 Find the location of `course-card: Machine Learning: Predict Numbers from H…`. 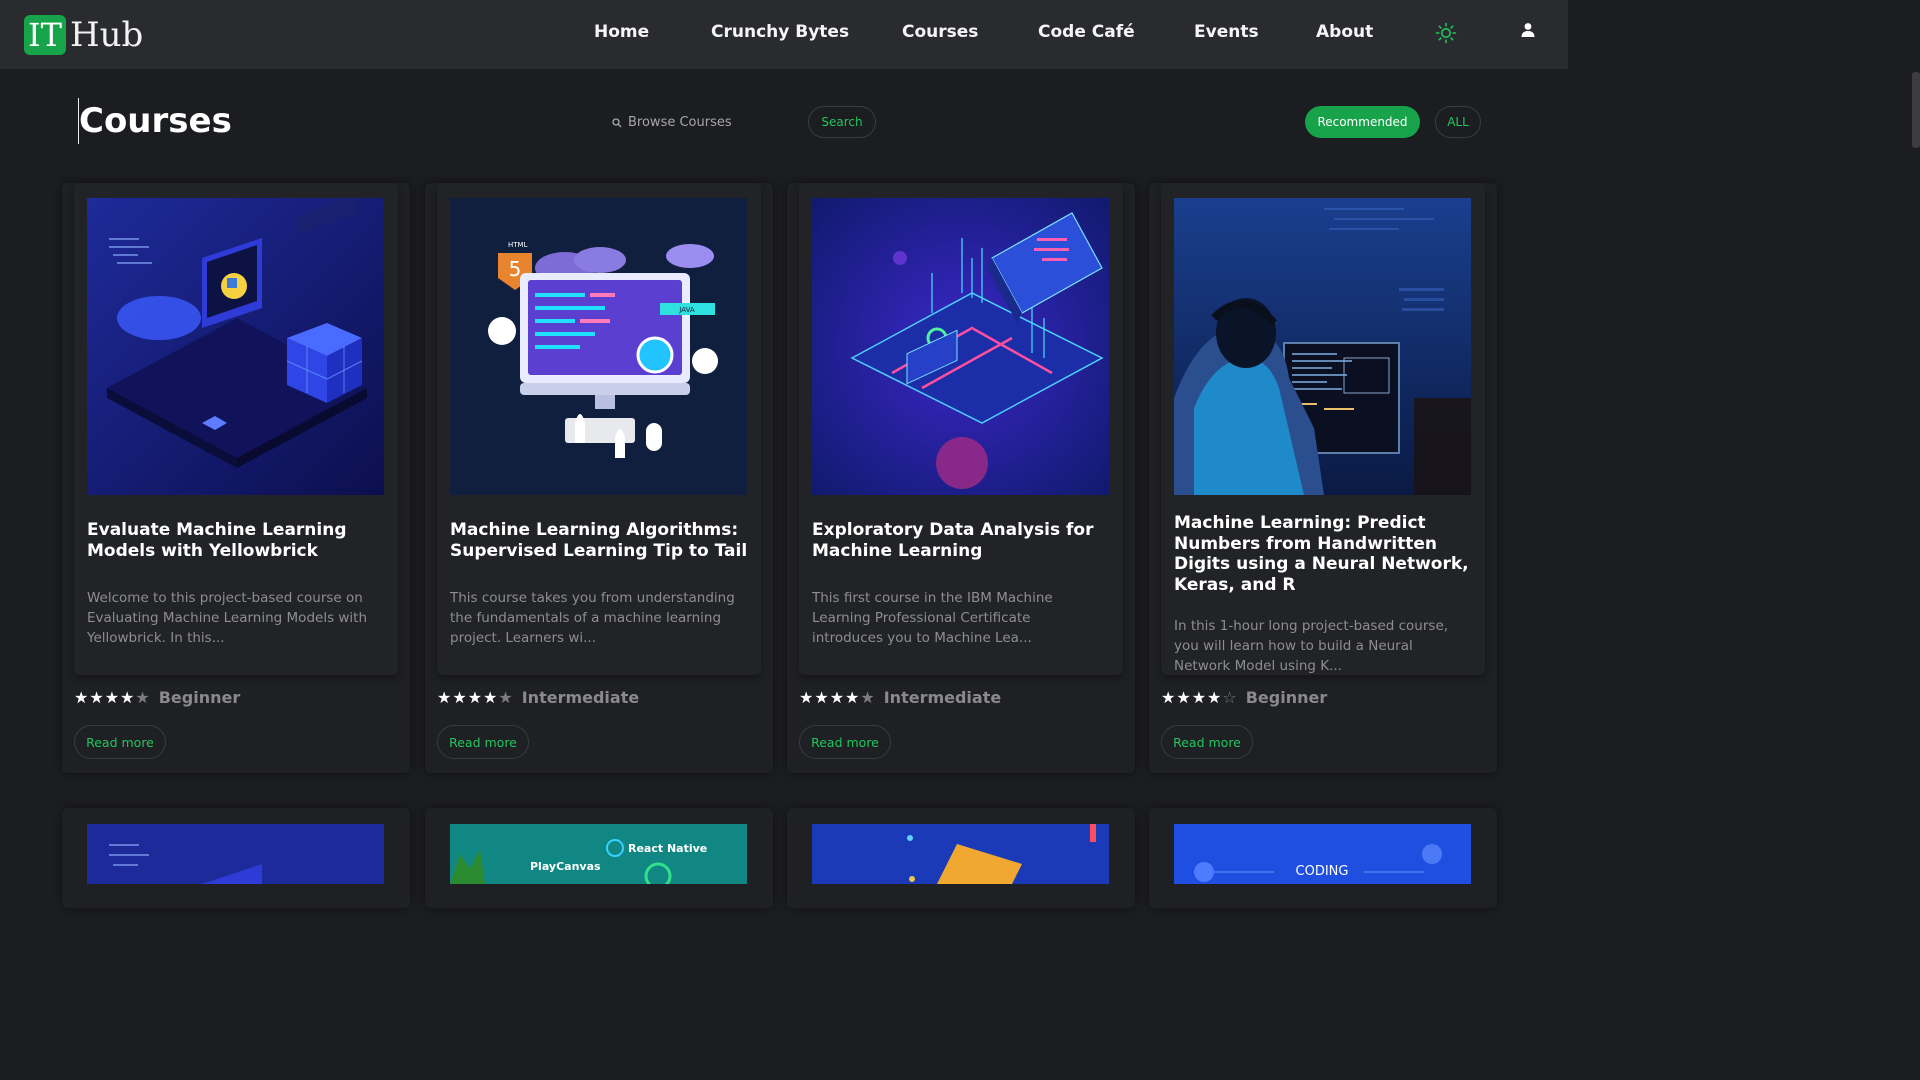

course-card: Machine Learning: Predict Numbers from H… is located at coordinates (1323, 478).